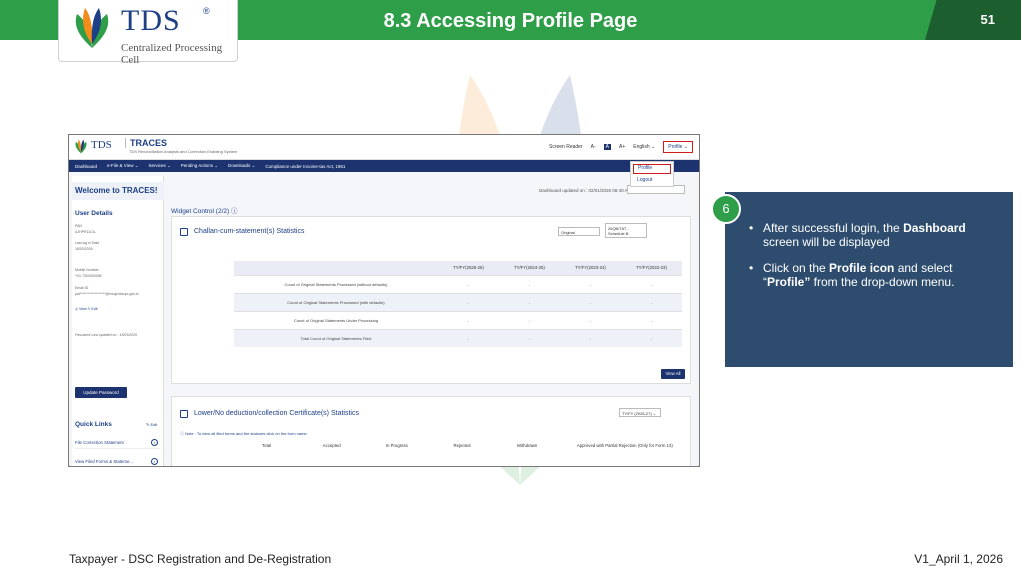  What do you see at coordinates (122, 166) in the screenshot?
I see `nav-item-efile: e-File & View ⌄` at bounding box center [122, 166].